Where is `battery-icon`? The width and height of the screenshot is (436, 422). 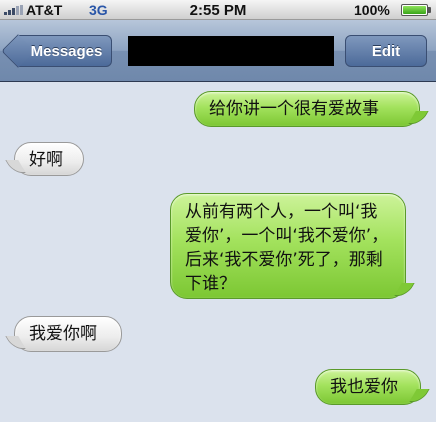 battery-icon is located at coordinates (414, 10).